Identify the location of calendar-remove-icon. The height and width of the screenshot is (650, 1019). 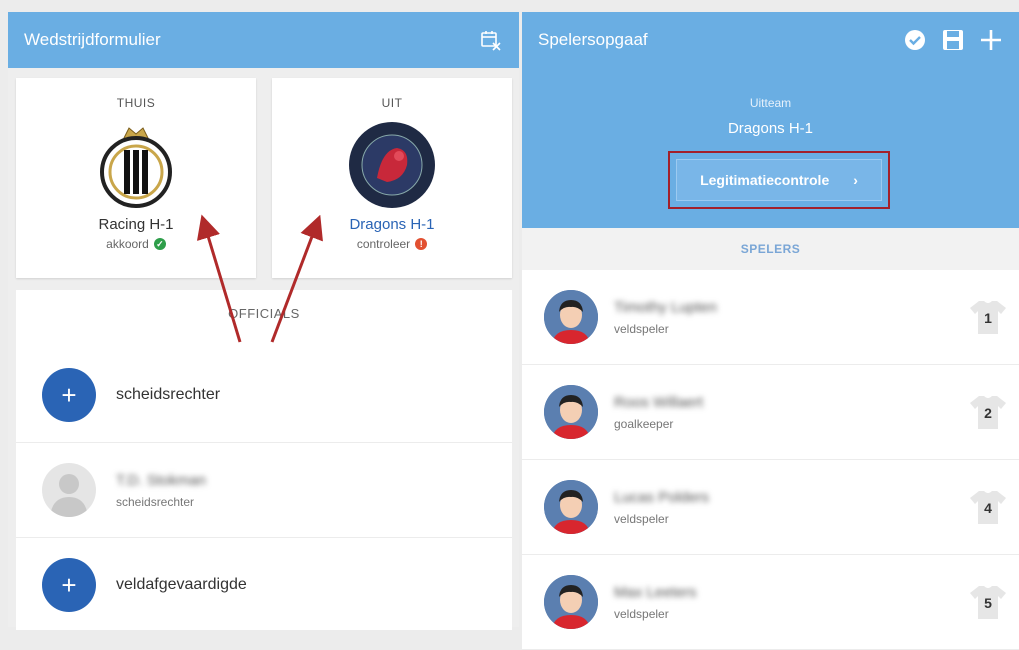
(491, 40).